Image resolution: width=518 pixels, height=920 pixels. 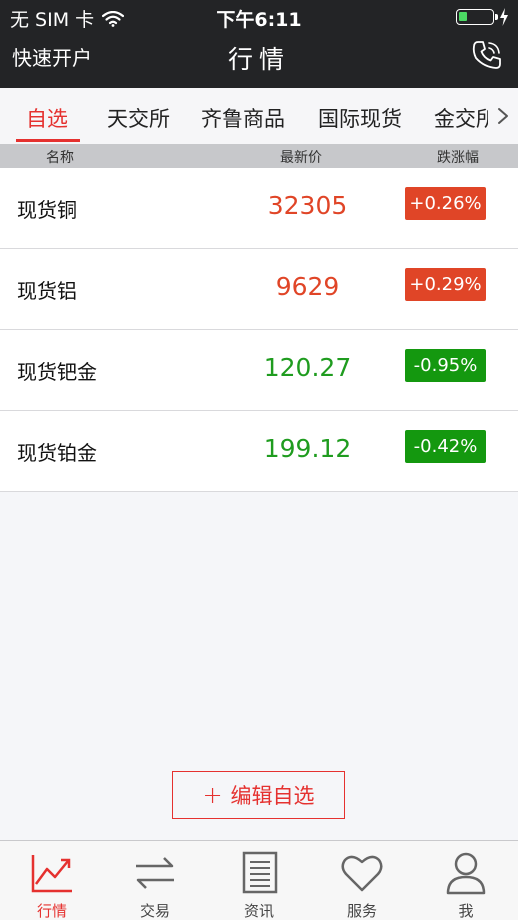 I want to click on status-time: 下午6:11, so click(x=259, y=20).